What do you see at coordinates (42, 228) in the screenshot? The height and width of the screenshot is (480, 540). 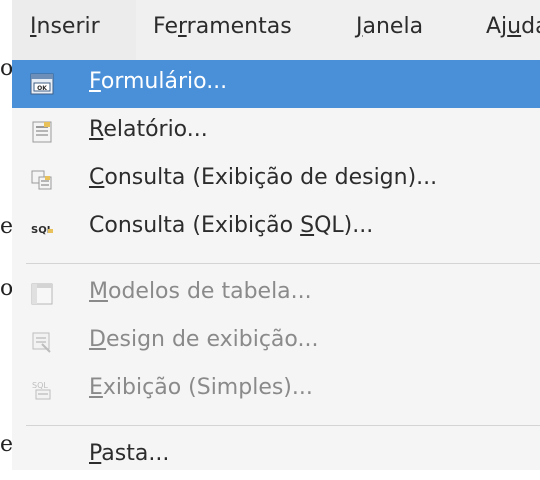 I see `sql-icon: SQL` at bounding box center [42, 228].